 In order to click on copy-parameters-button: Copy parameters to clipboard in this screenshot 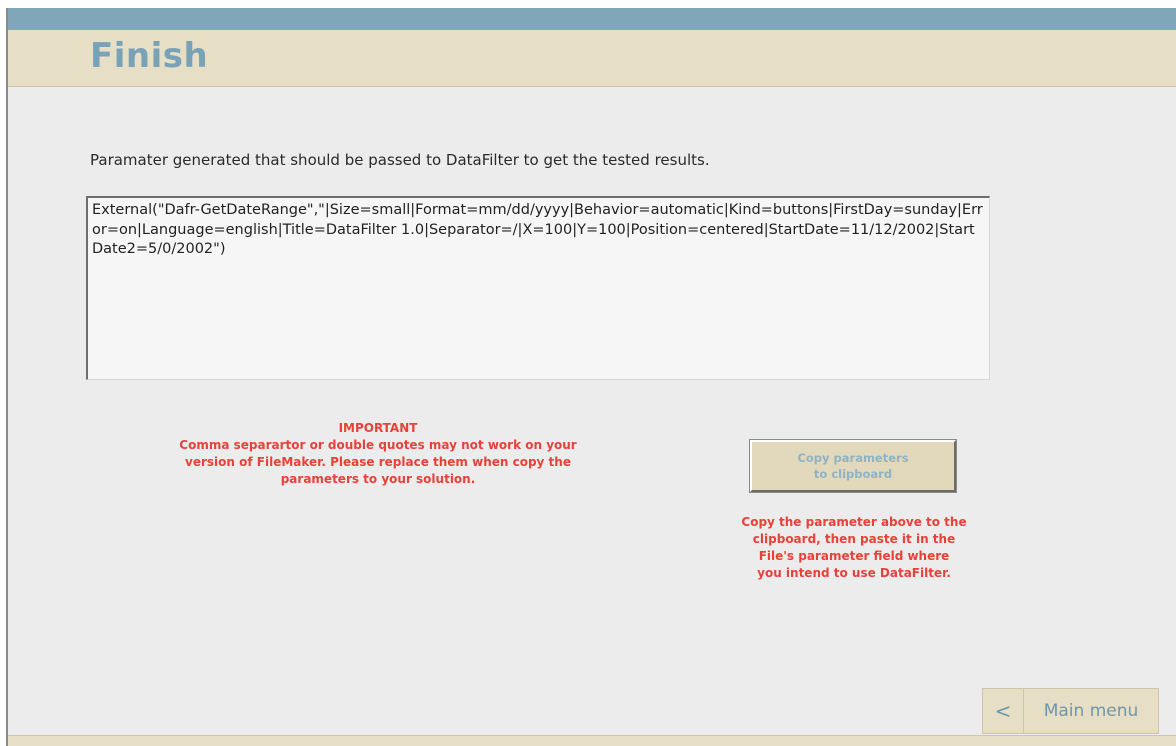, I will do `click(853, 466)`.